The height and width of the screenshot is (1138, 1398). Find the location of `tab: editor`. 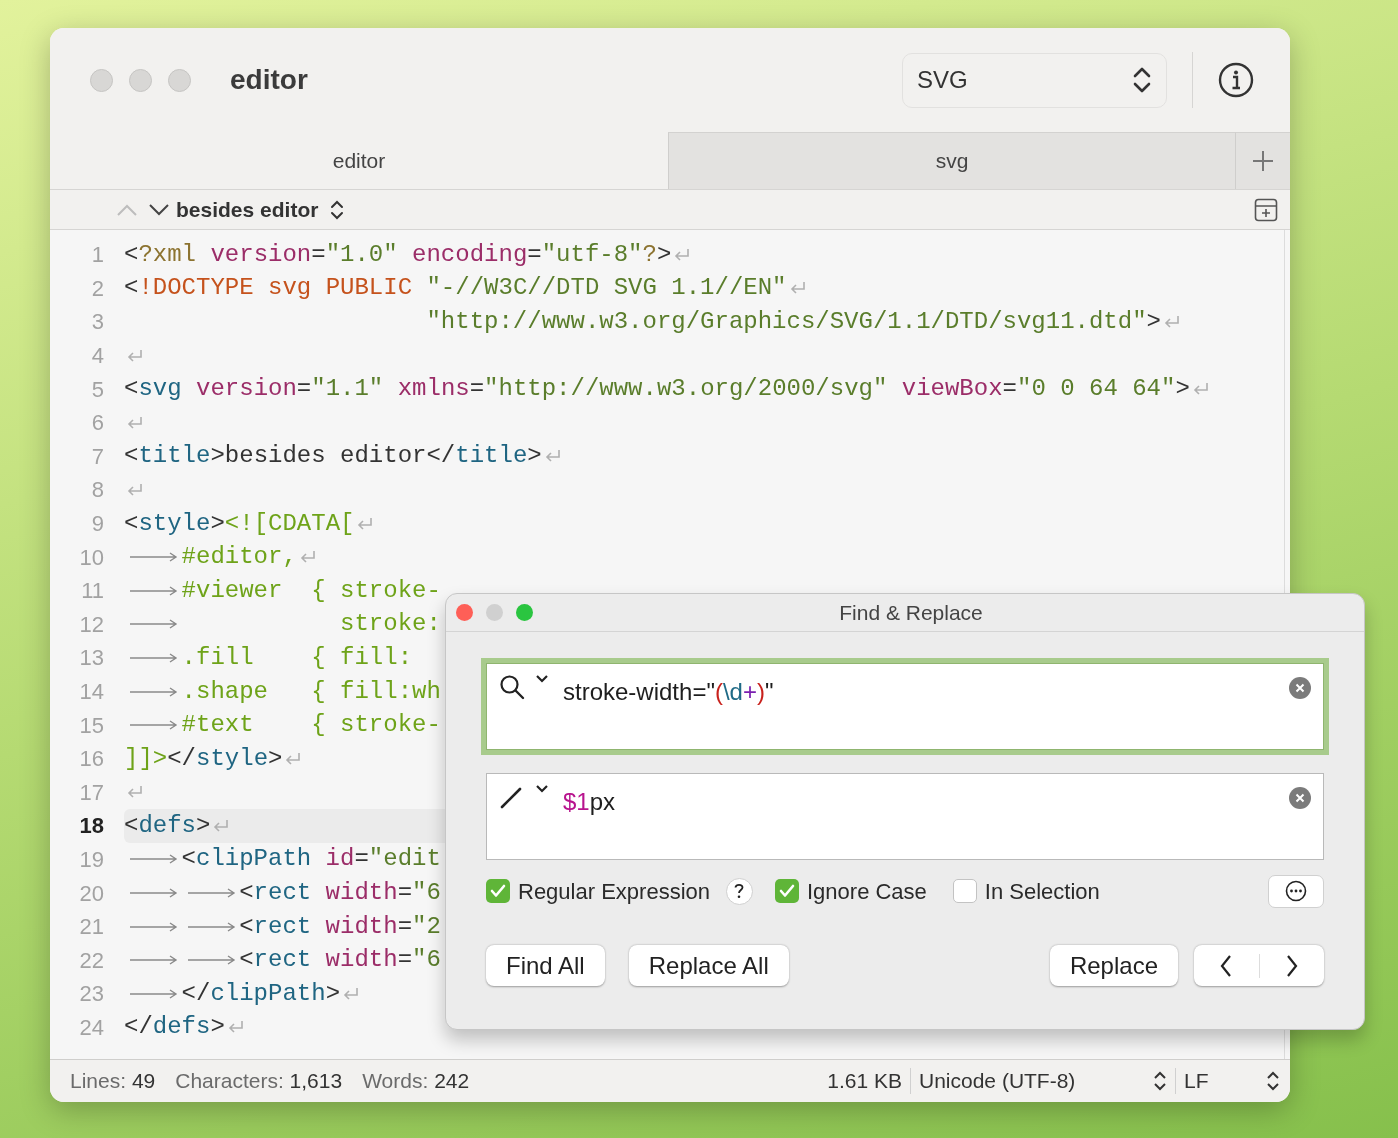

tab: editor is located at coordinates (359, 160).